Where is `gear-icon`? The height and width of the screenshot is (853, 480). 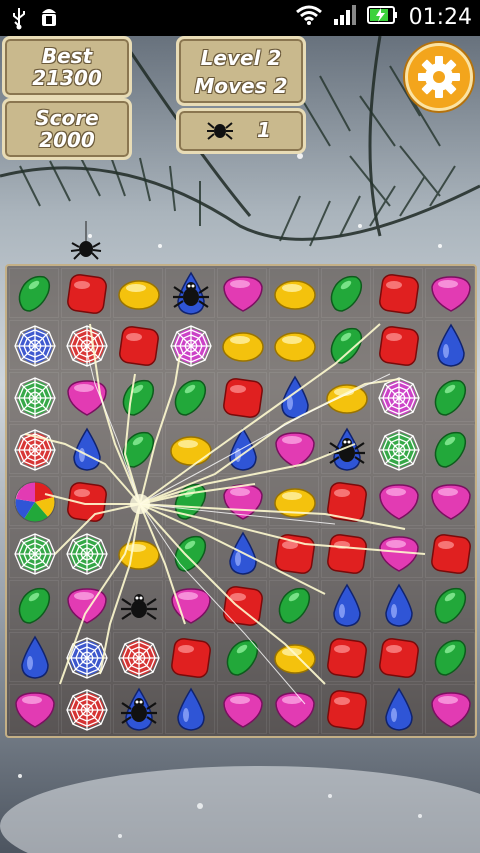
gear-icon is located at coordinates (439, 77).